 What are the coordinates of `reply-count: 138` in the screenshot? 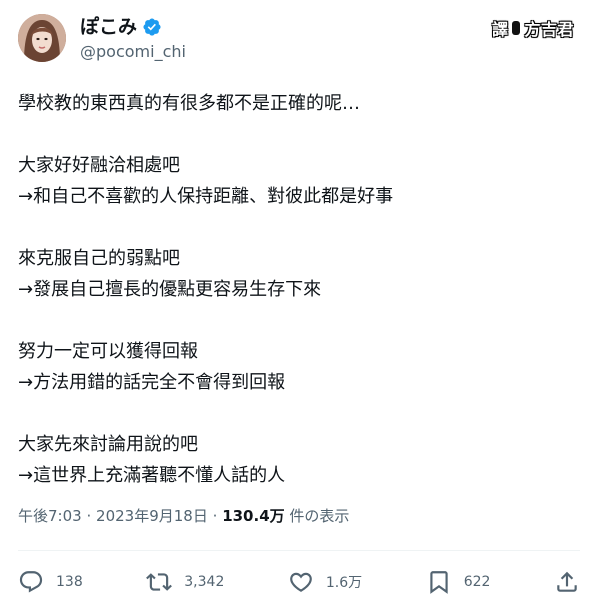 It's located at (69, 582).